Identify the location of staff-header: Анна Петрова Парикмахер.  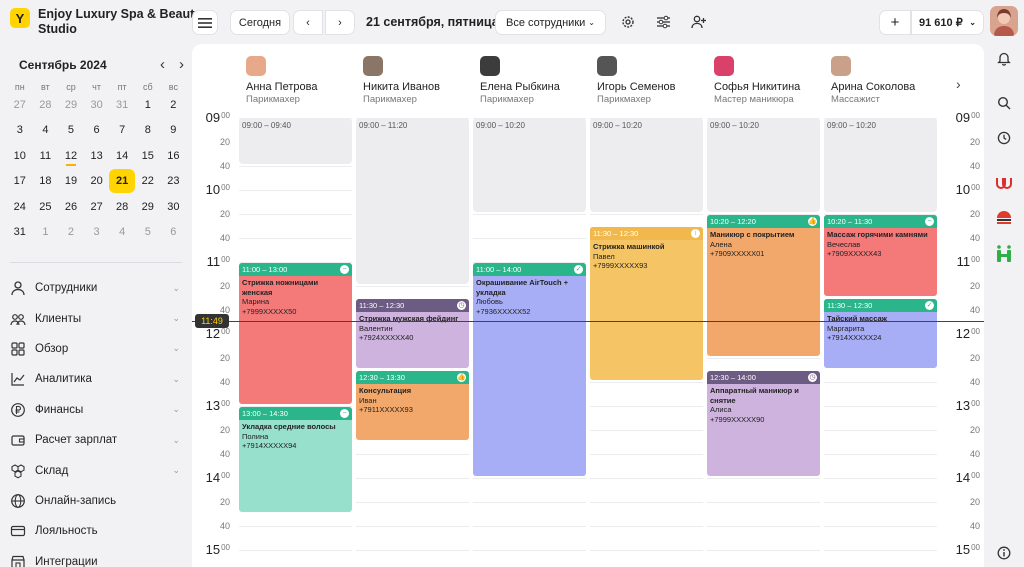
(303, 81).